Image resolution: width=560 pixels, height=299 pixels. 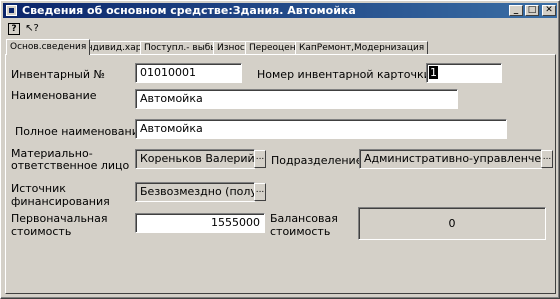 What do you see at coordinates (317, 160) in the screenshot?
I see `division-label: Подразделение` at bounding box center [317, 160].